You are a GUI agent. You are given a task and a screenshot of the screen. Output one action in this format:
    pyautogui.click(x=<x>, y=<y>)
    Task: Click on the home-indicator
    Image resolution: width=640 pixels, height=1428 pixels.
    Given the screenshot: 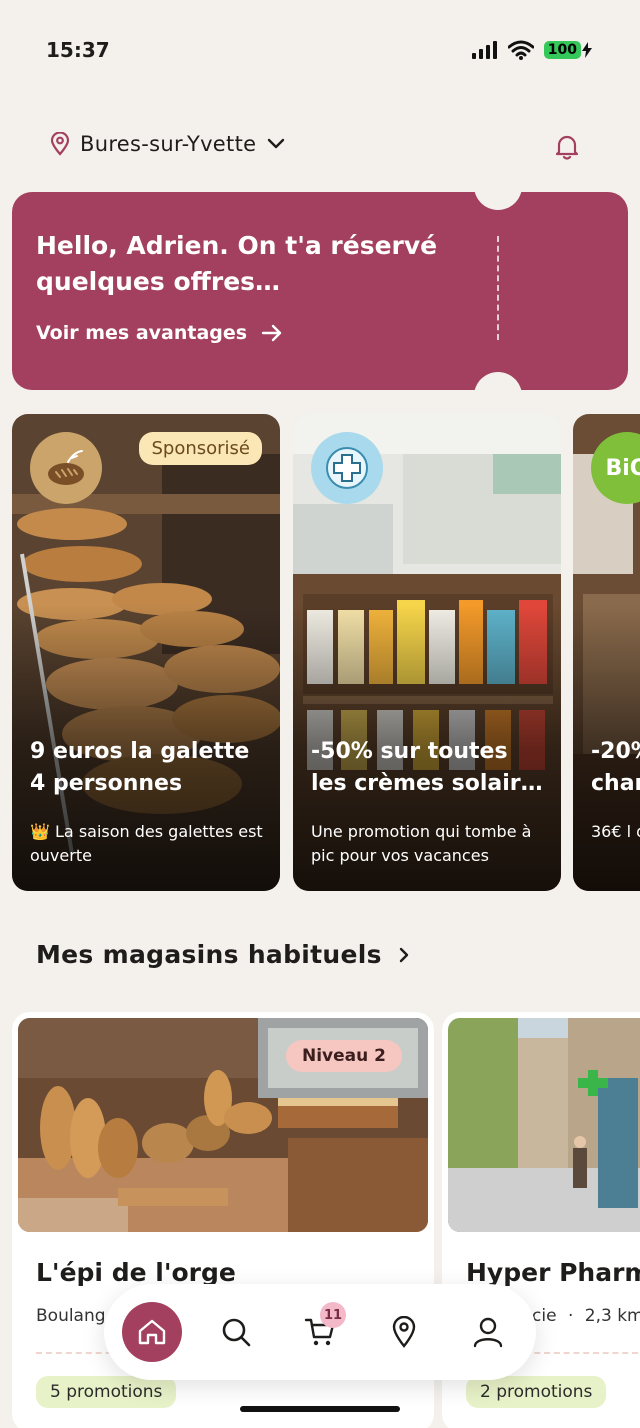 What is the action you would take?
    pyautogui.click(x=320, y=1409)
    